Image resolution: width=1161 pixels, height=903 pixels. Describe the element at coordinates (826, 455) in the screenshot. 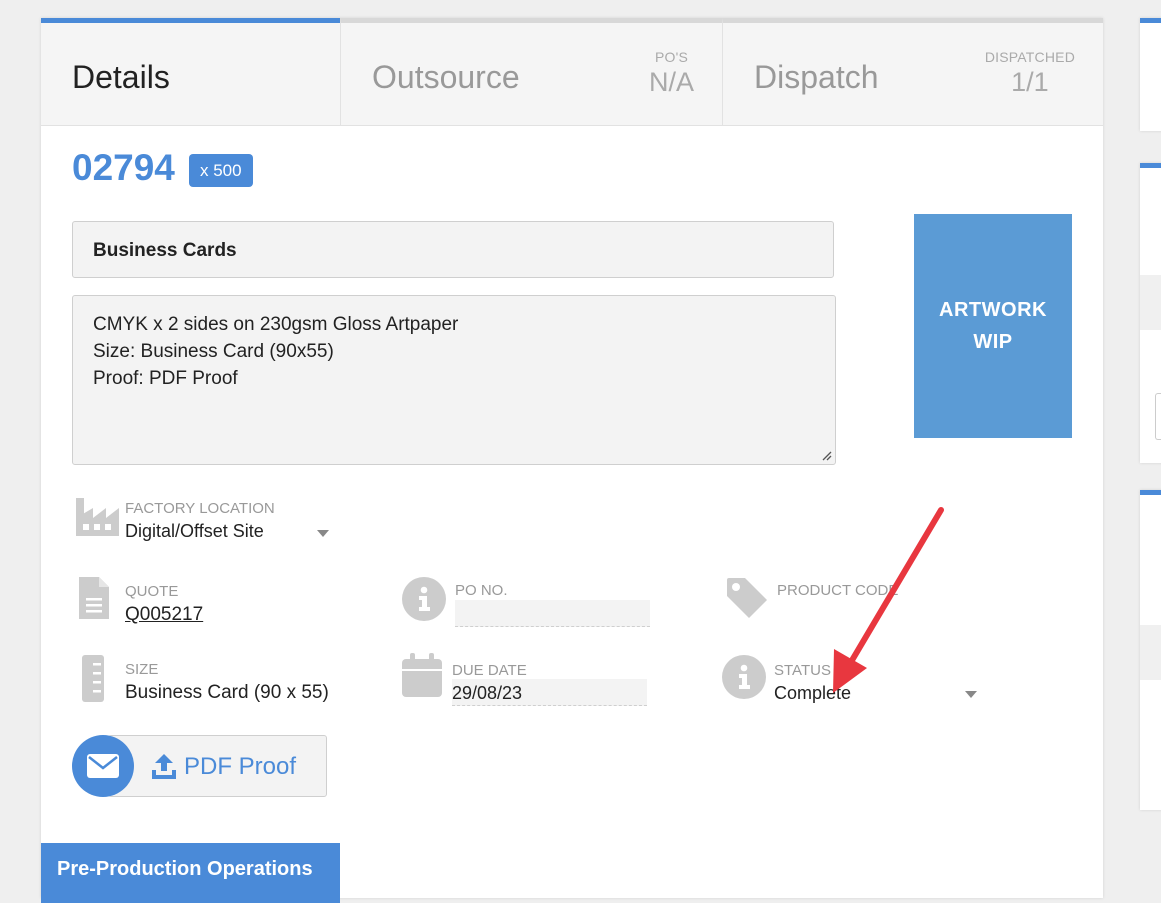

I see `resize-grip-icon` at that location.